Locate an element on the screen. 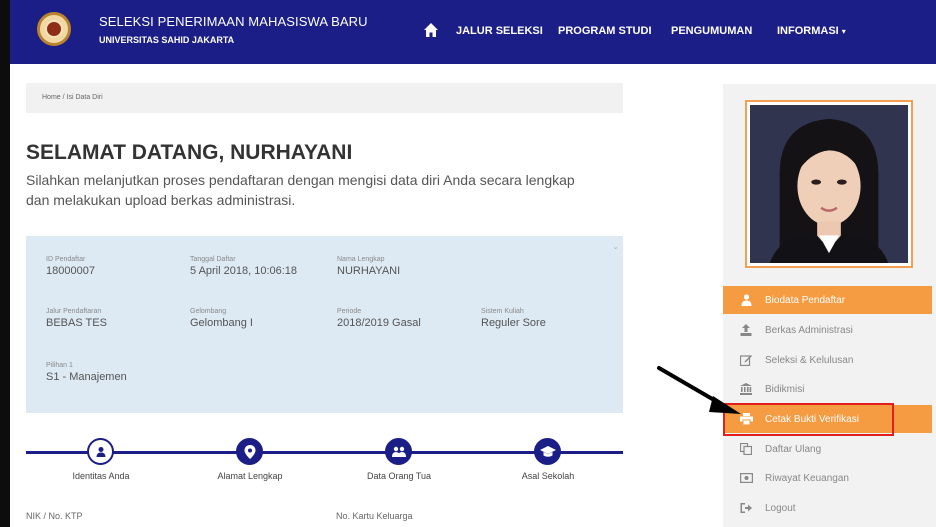 The image size is (936, 527). field-label: Gelombang is located at coordinates (208, 311).